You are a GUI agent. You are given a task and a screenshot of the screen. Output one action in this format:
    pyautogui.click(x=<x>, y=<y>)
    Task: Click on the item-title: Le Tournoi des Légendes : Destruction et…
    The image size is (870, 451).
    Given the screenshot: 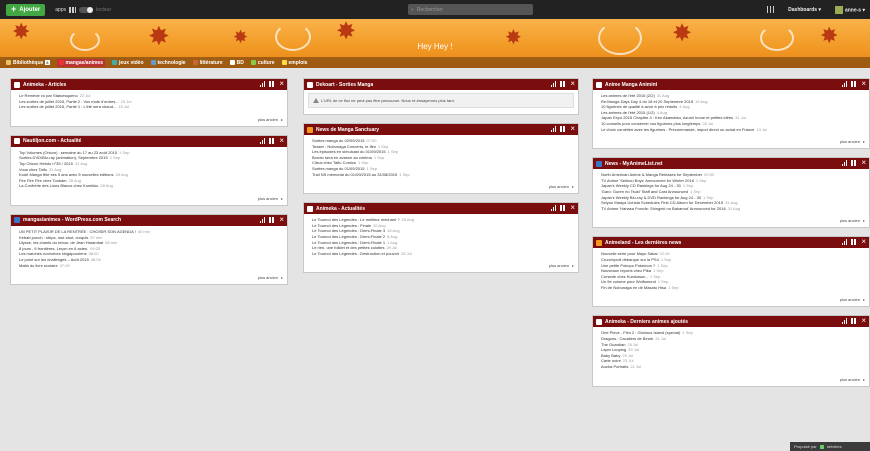 What is the action you would take?
    pyautogui.click(x=355, y=253)
    